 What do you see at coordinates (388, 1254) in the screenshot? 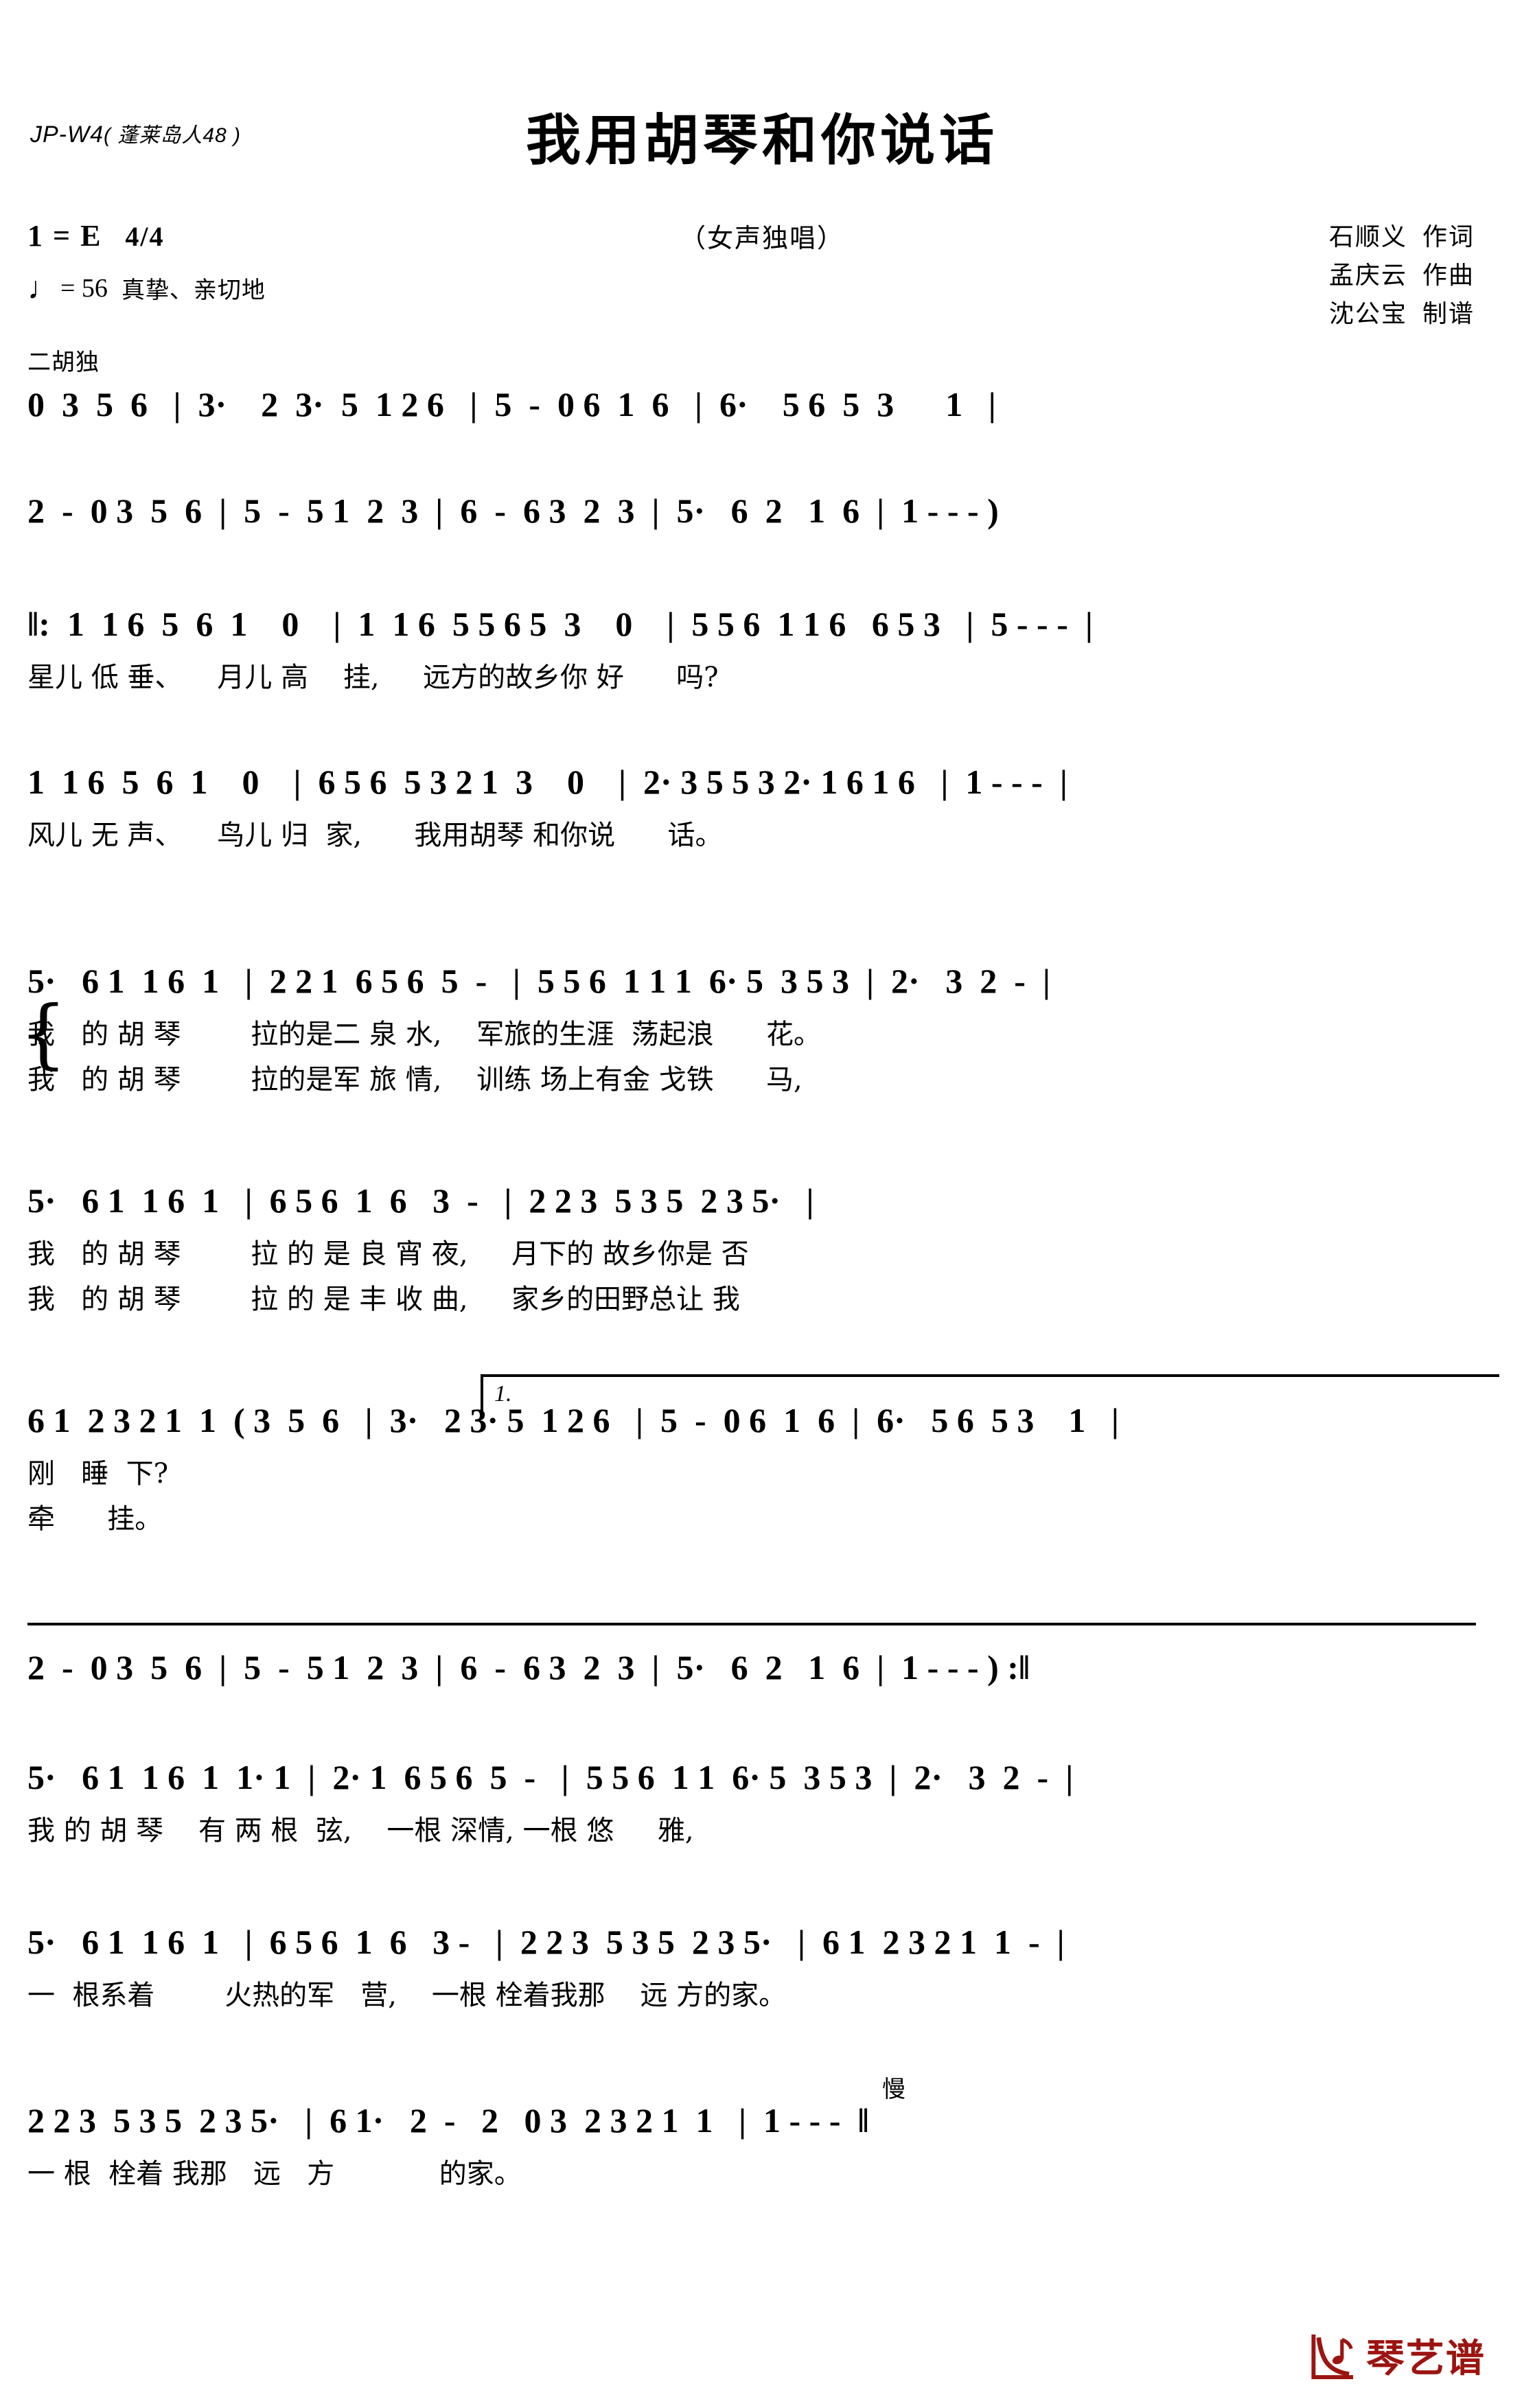
I see `lyrics-row-verse-1: 我 的 胡 琴 拉 的 是 良 宵 夜, 月下的 故乡你是 否` at bounding box center [388, 1254].